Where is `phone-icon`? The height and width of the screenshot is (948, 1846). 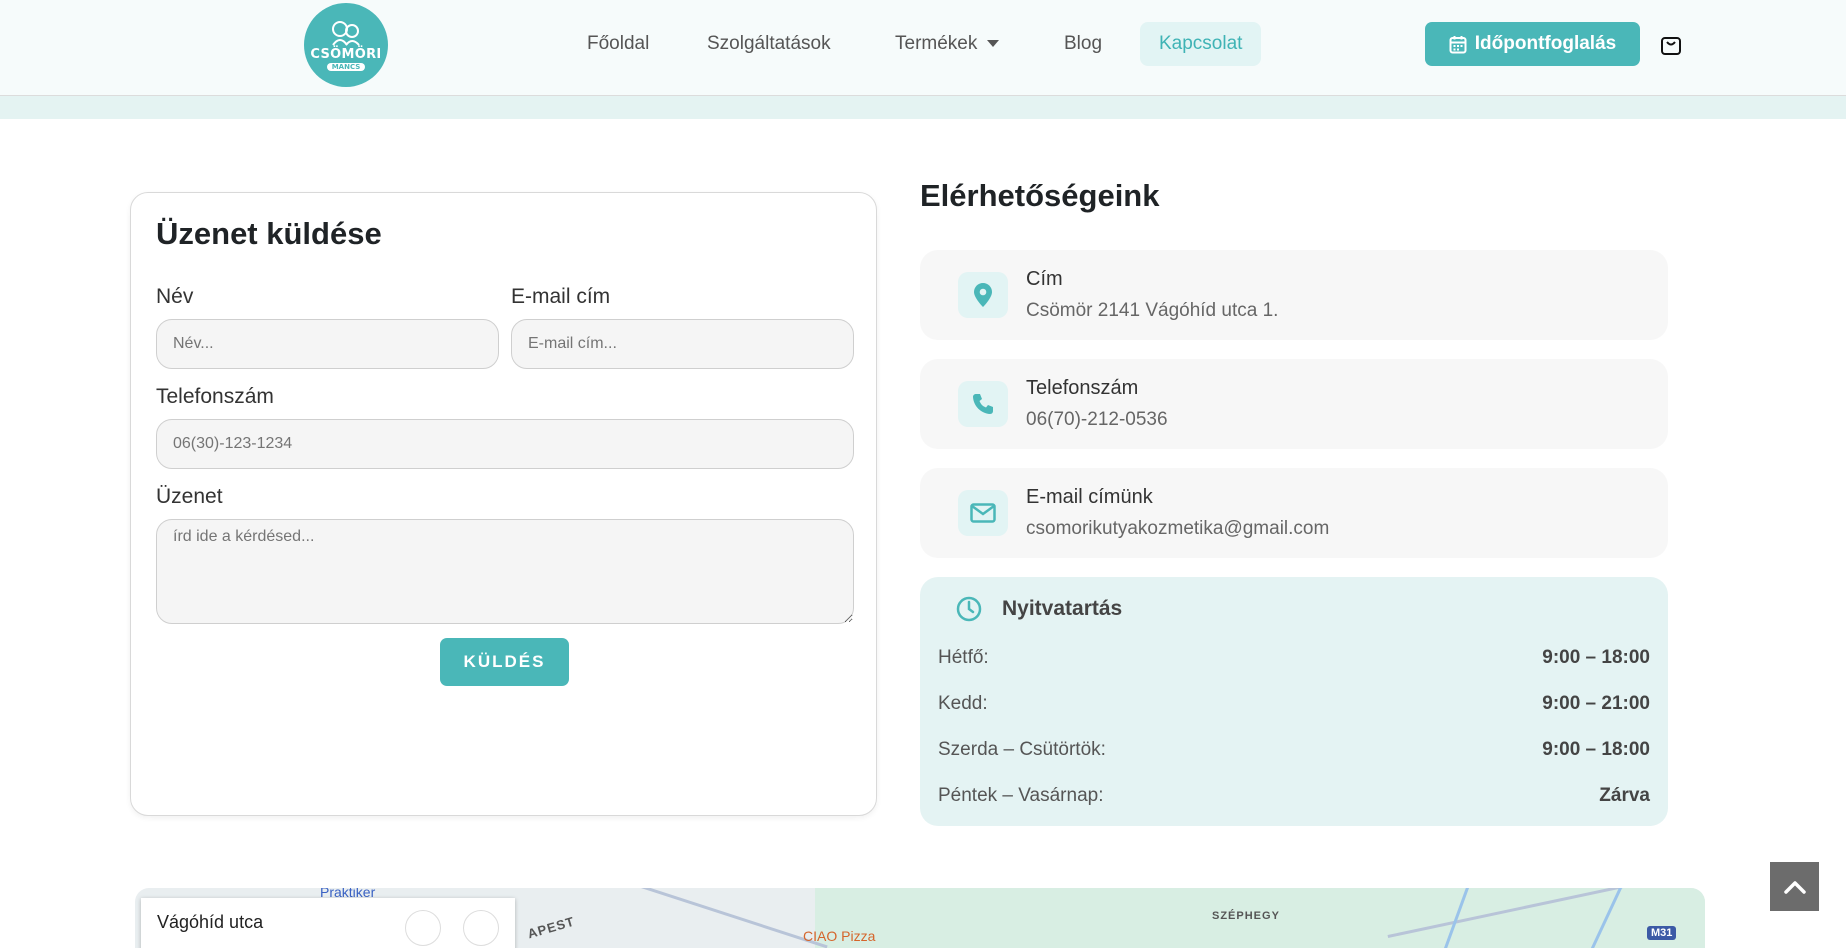
phone-icon is located at coordinates (983, 404).